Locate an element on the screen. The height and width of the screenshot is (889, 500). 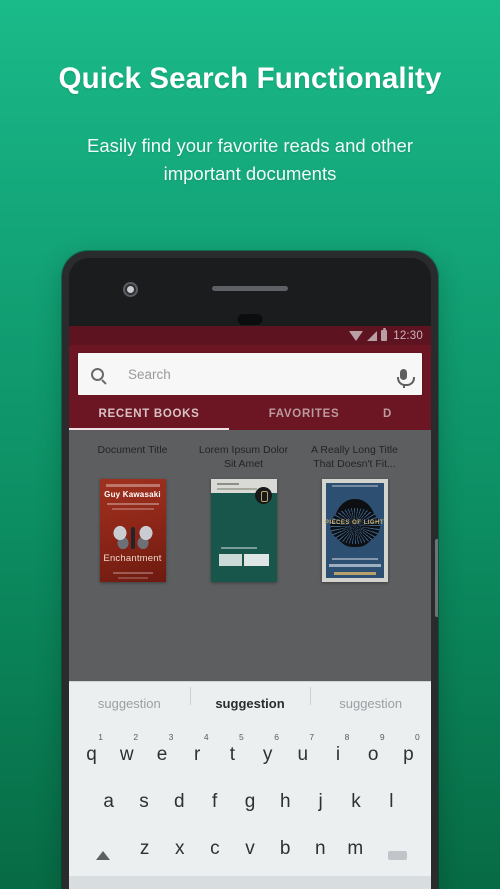
key-a: a is located at coordinates (108, 801).